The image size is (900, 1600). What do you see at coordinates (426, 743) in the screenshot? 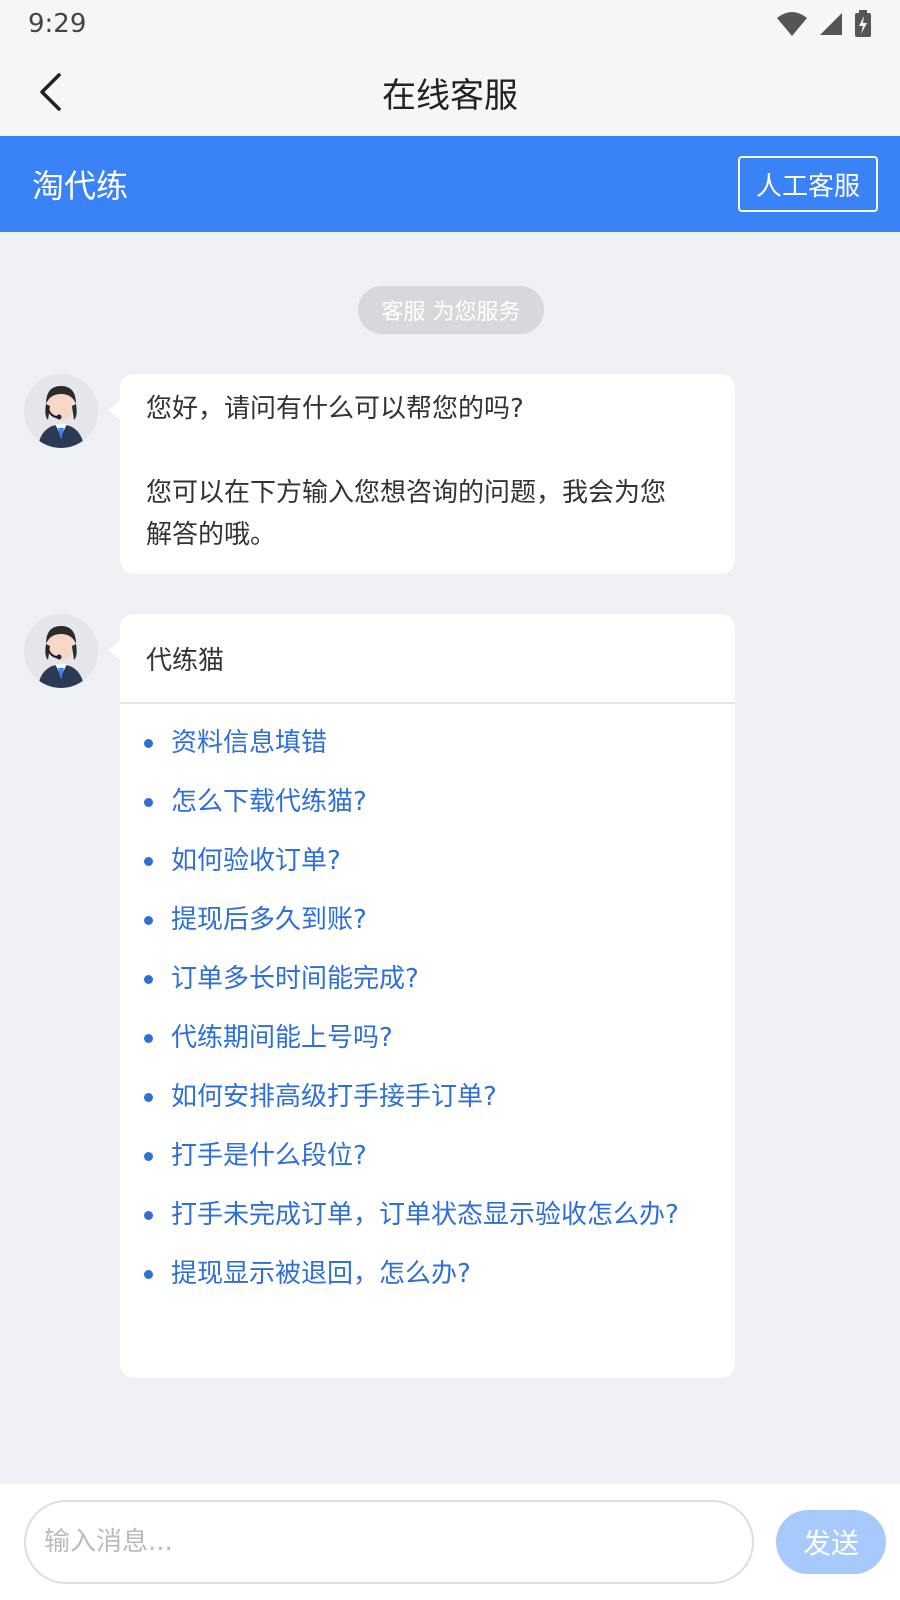
I see `faq-item: 资料信息填错` at bounding box center [426, 743].